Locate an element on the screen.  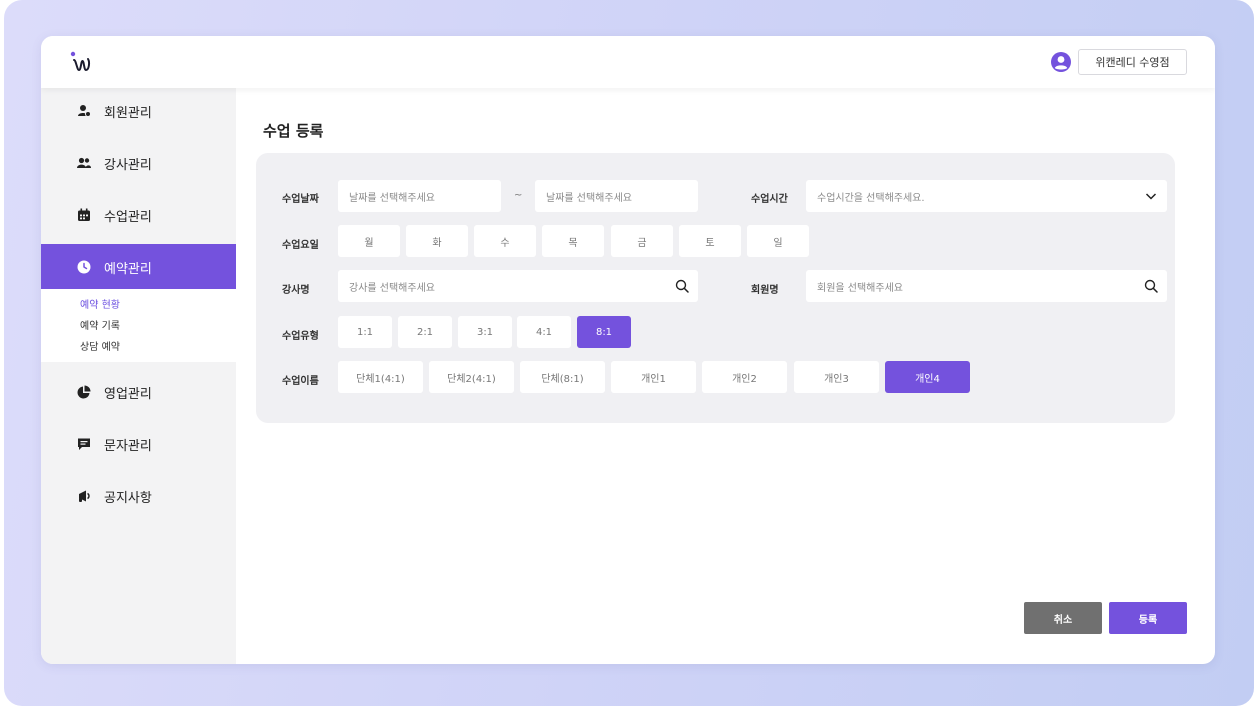
sidebar-item-classes: 수업관리 is located at coordinates (138, 215).